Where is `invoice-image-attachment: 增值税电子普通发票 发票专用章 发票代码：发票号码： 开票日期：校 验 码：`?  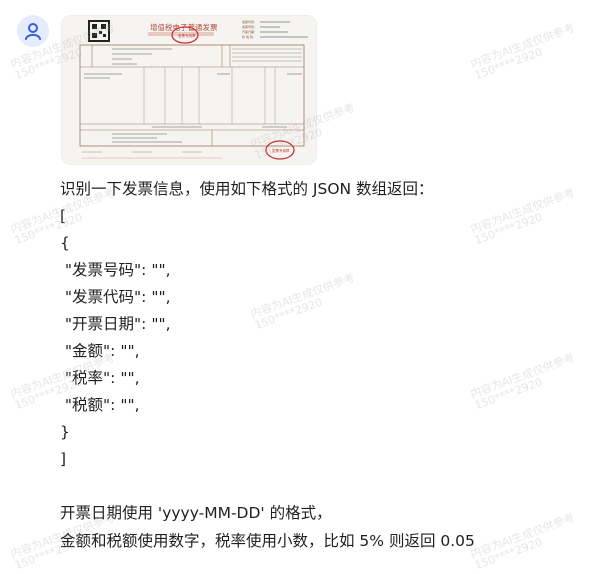 invoice-image-attachment: 增值税电子普通发票 发票专用章 发票代码：发票号码： 开票日期：校 验 码： is located at coordinates (189, 90).